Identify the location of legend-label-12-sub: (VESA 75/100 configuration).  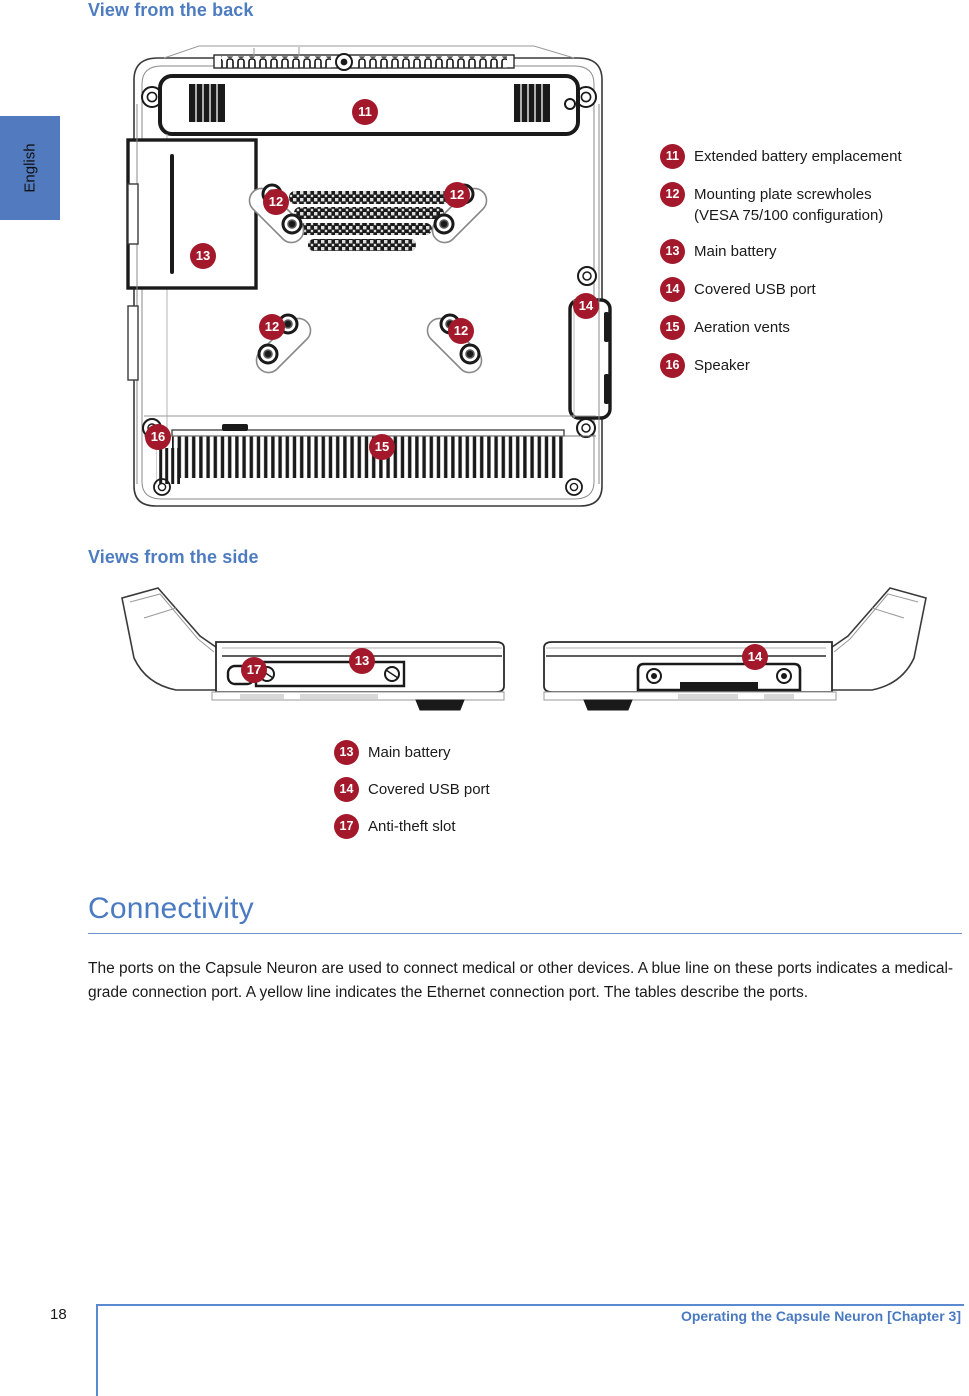
(789, 215).